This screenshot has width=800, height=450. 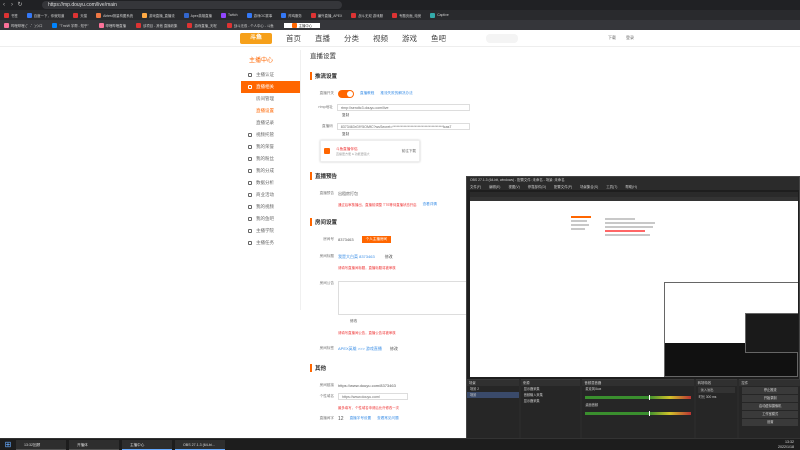 What do you see at coordinates (270, 207) in the screenshot?
I see `sidebar-item-videos: 我的视频` at bounding box center [270, 207].